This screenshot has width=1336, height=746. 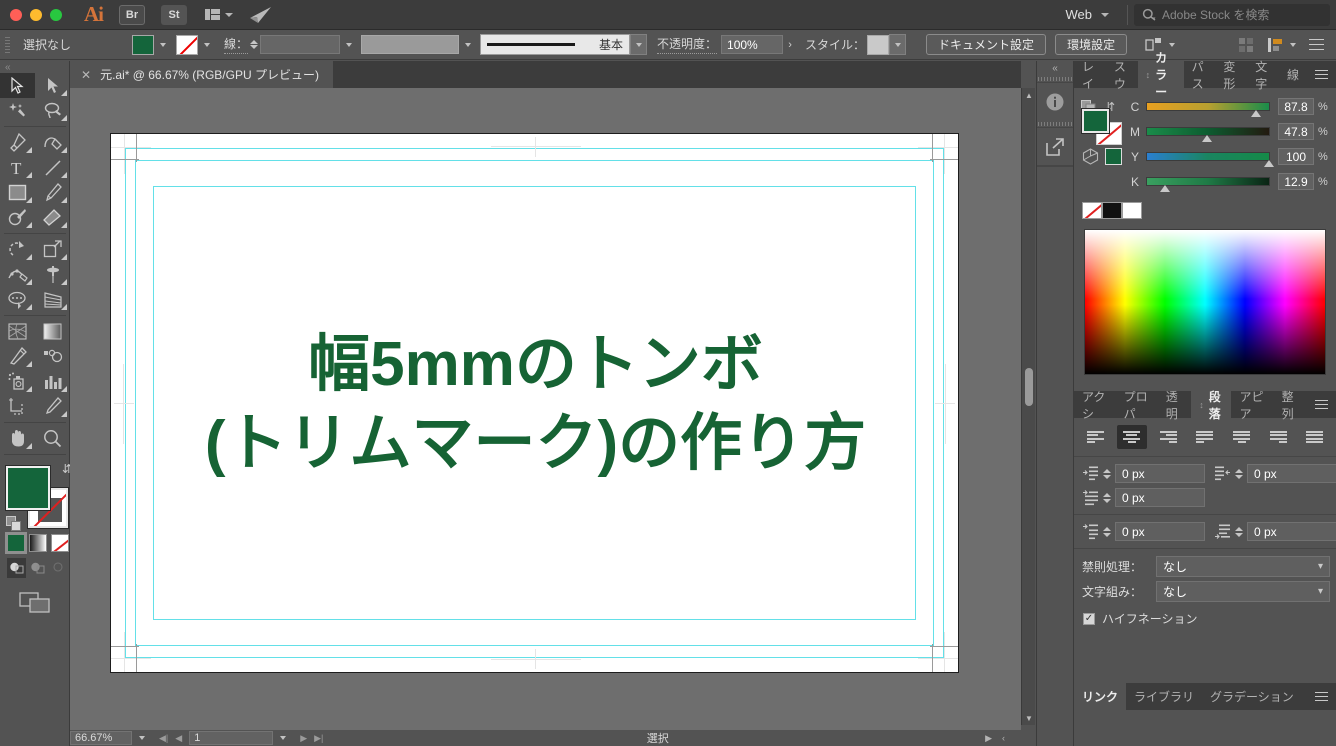 I want to click on channel-knob-y, so click(x=1269, y=163).